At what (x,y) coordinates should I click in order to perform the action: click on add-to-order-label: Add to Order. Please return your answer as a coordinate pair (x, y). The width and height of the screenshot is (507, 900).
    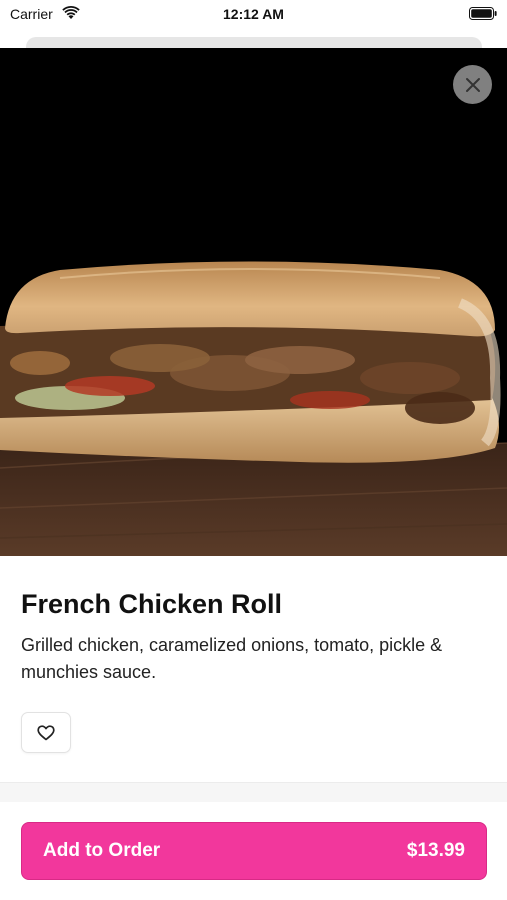
    Looking at the image, I should click on (102, 850).